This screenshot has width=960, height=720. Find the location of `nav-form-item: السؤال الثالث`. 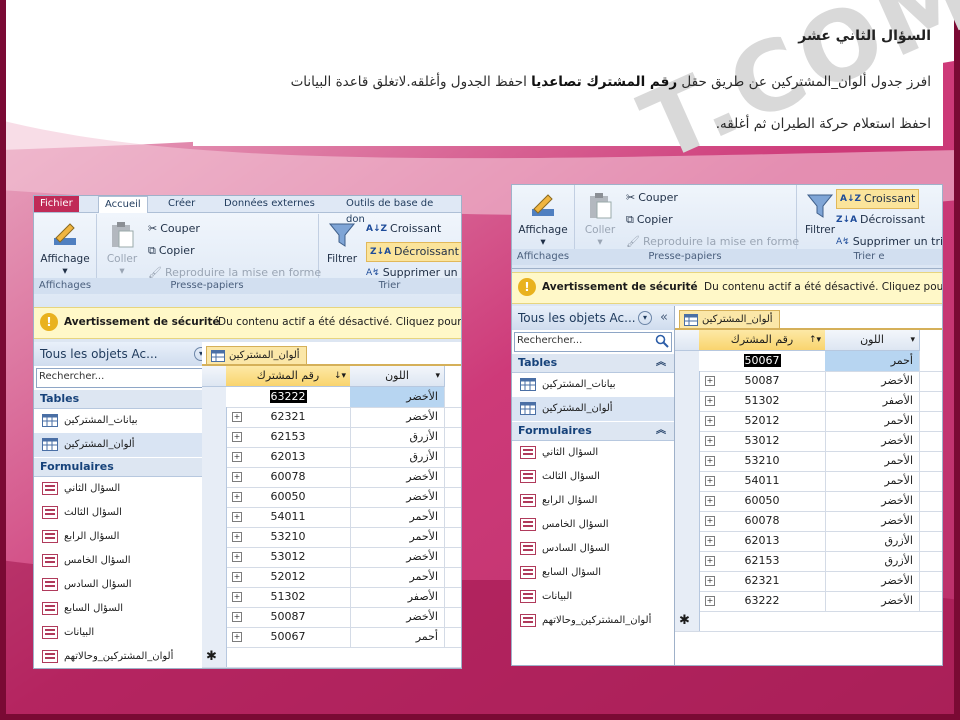

nav-form-item: السؤال الثالث is located at coordinates (593, 477).